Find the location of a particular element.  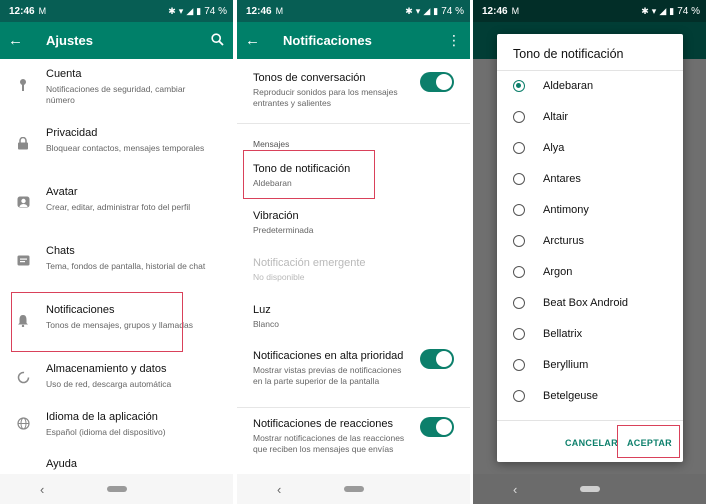

setting-vibration: Vibración Predeterminada is located at coordinates (358, 223).